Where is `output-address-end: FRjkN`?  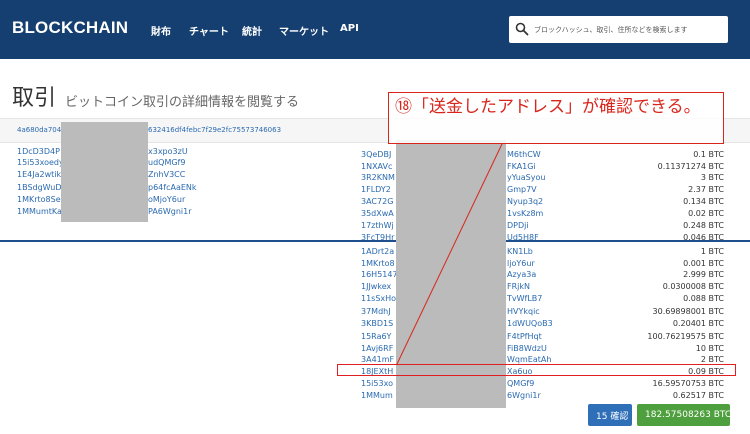
output-address-end: FRjkN is located at coordinates (518, 286).